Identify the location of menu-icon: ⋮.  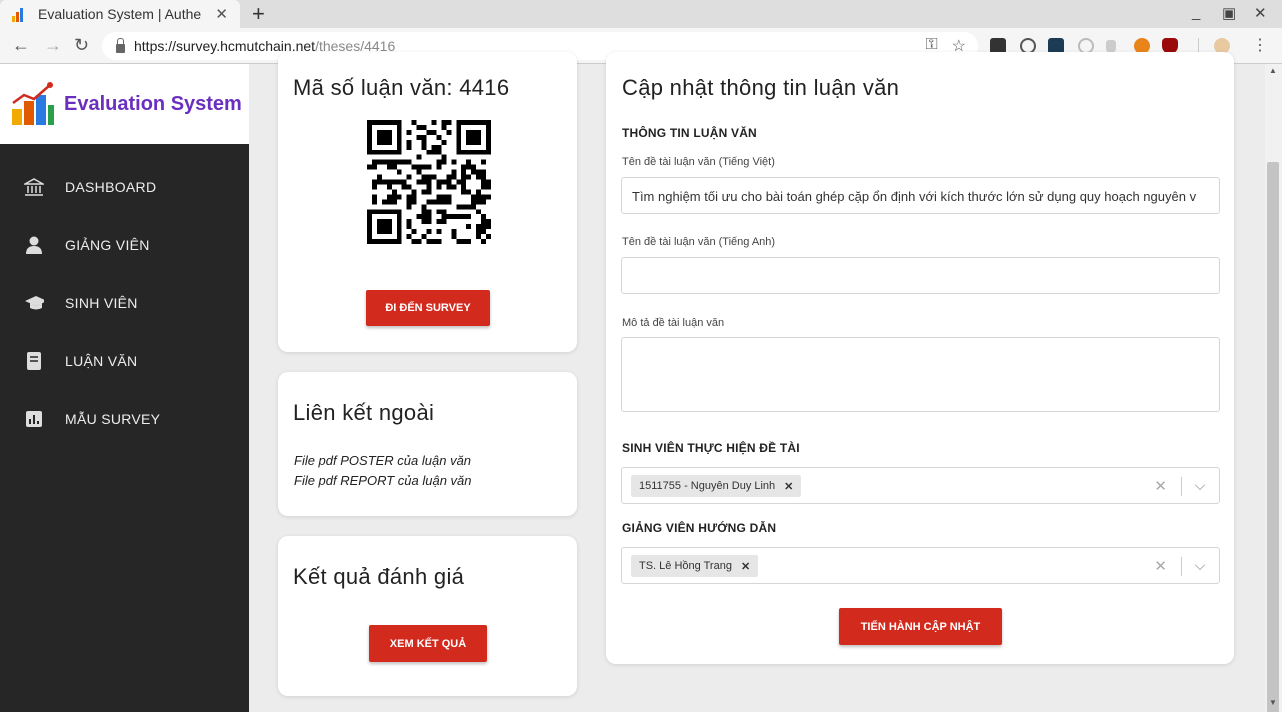
(1260, 45).